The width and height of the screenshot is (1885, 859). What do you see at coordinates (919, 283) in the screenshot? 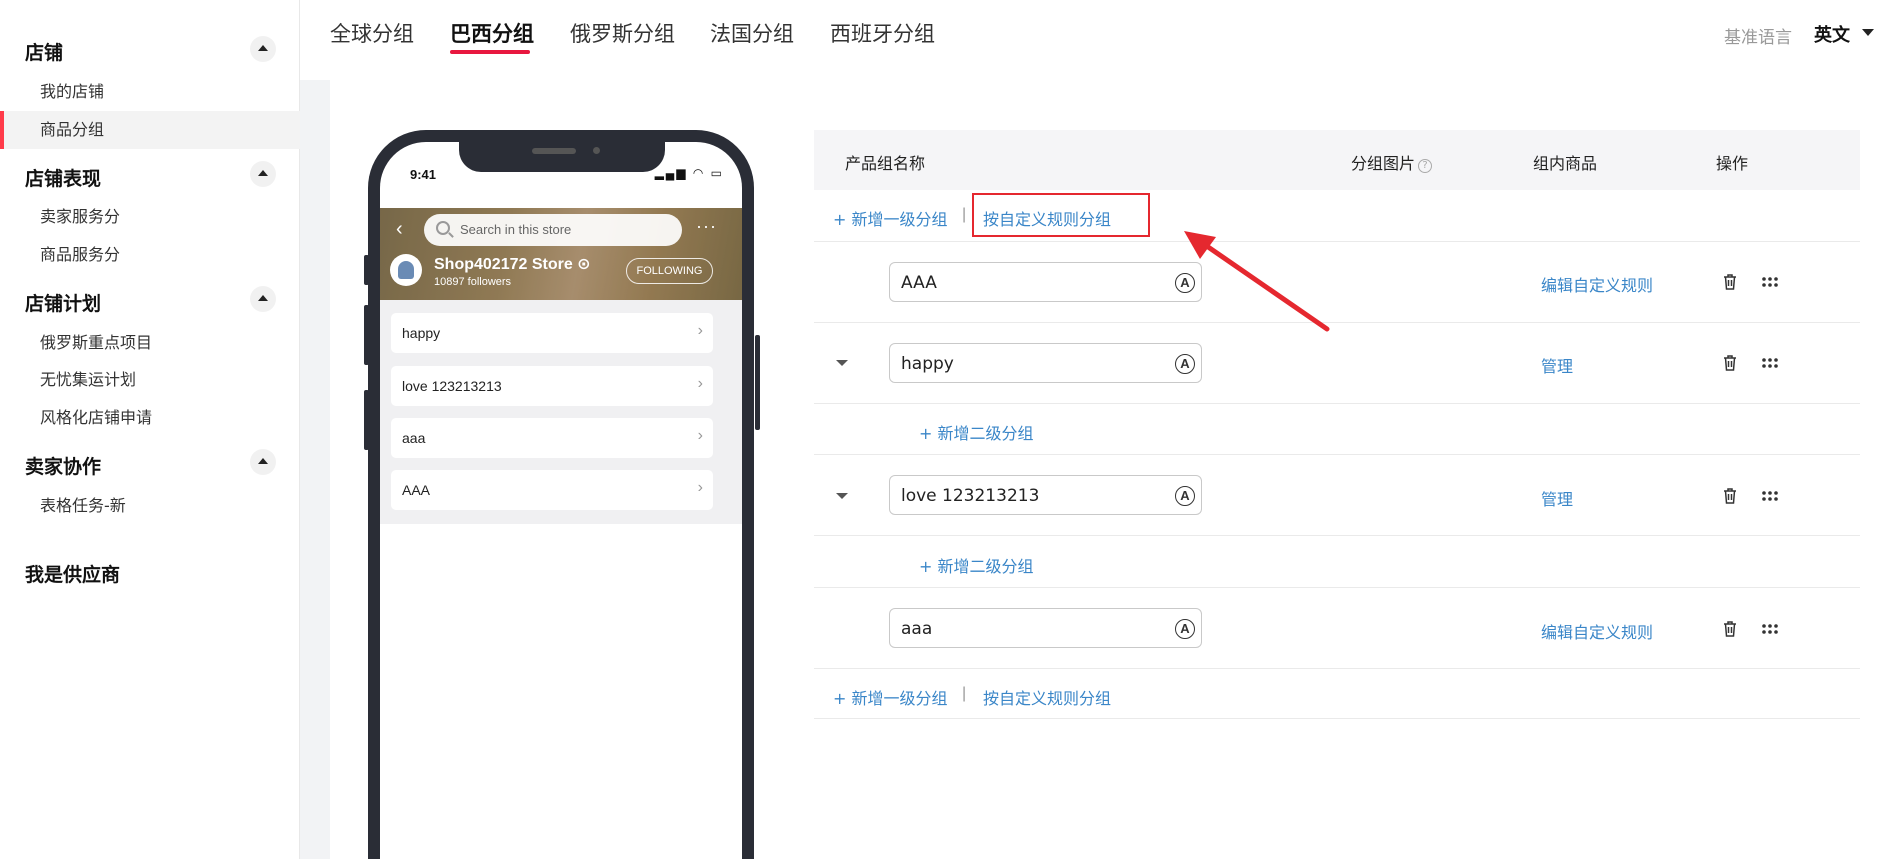
I see `group-name-value: AAA` at bounding box center [919, 283].